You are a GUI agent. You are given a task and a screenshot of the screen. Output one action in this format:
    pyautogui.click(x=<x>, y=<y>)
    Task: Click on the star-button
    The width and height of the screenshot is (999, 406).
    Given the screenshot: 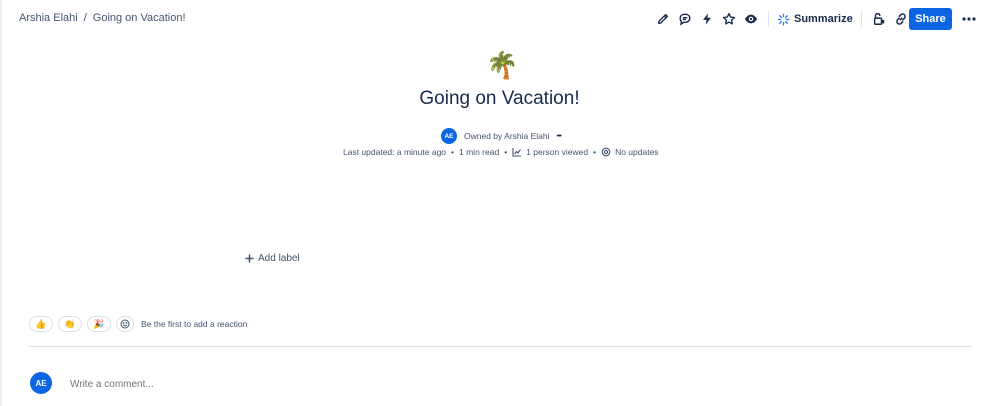 What is the action you would take?
    pyautogui.click(x=729, y=19)
    